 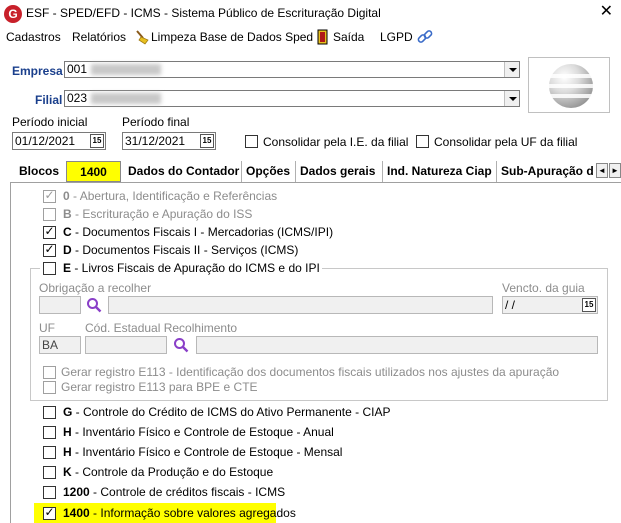 What do you see at coordinates (49, 492) in the screenshot?
I see `bloco-1200-checkbox` at bounding box center [49, 492].